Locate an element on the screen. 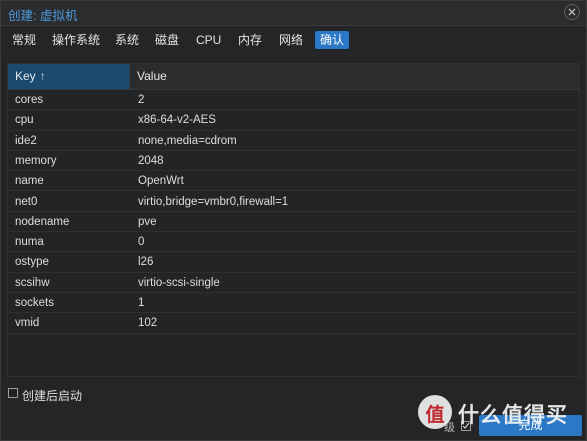 The height and width of the screenshot is (441, 587). table-row: sockets 1 is located at coordinates (293, 303).